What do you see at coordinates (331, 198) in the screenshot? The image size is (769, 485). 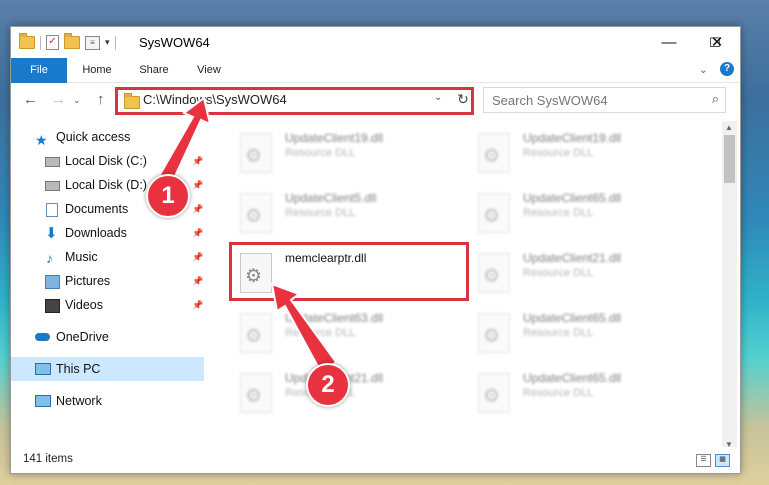 I see `file-name: UpdateClient5.dll` at bounding box center [331, 198].